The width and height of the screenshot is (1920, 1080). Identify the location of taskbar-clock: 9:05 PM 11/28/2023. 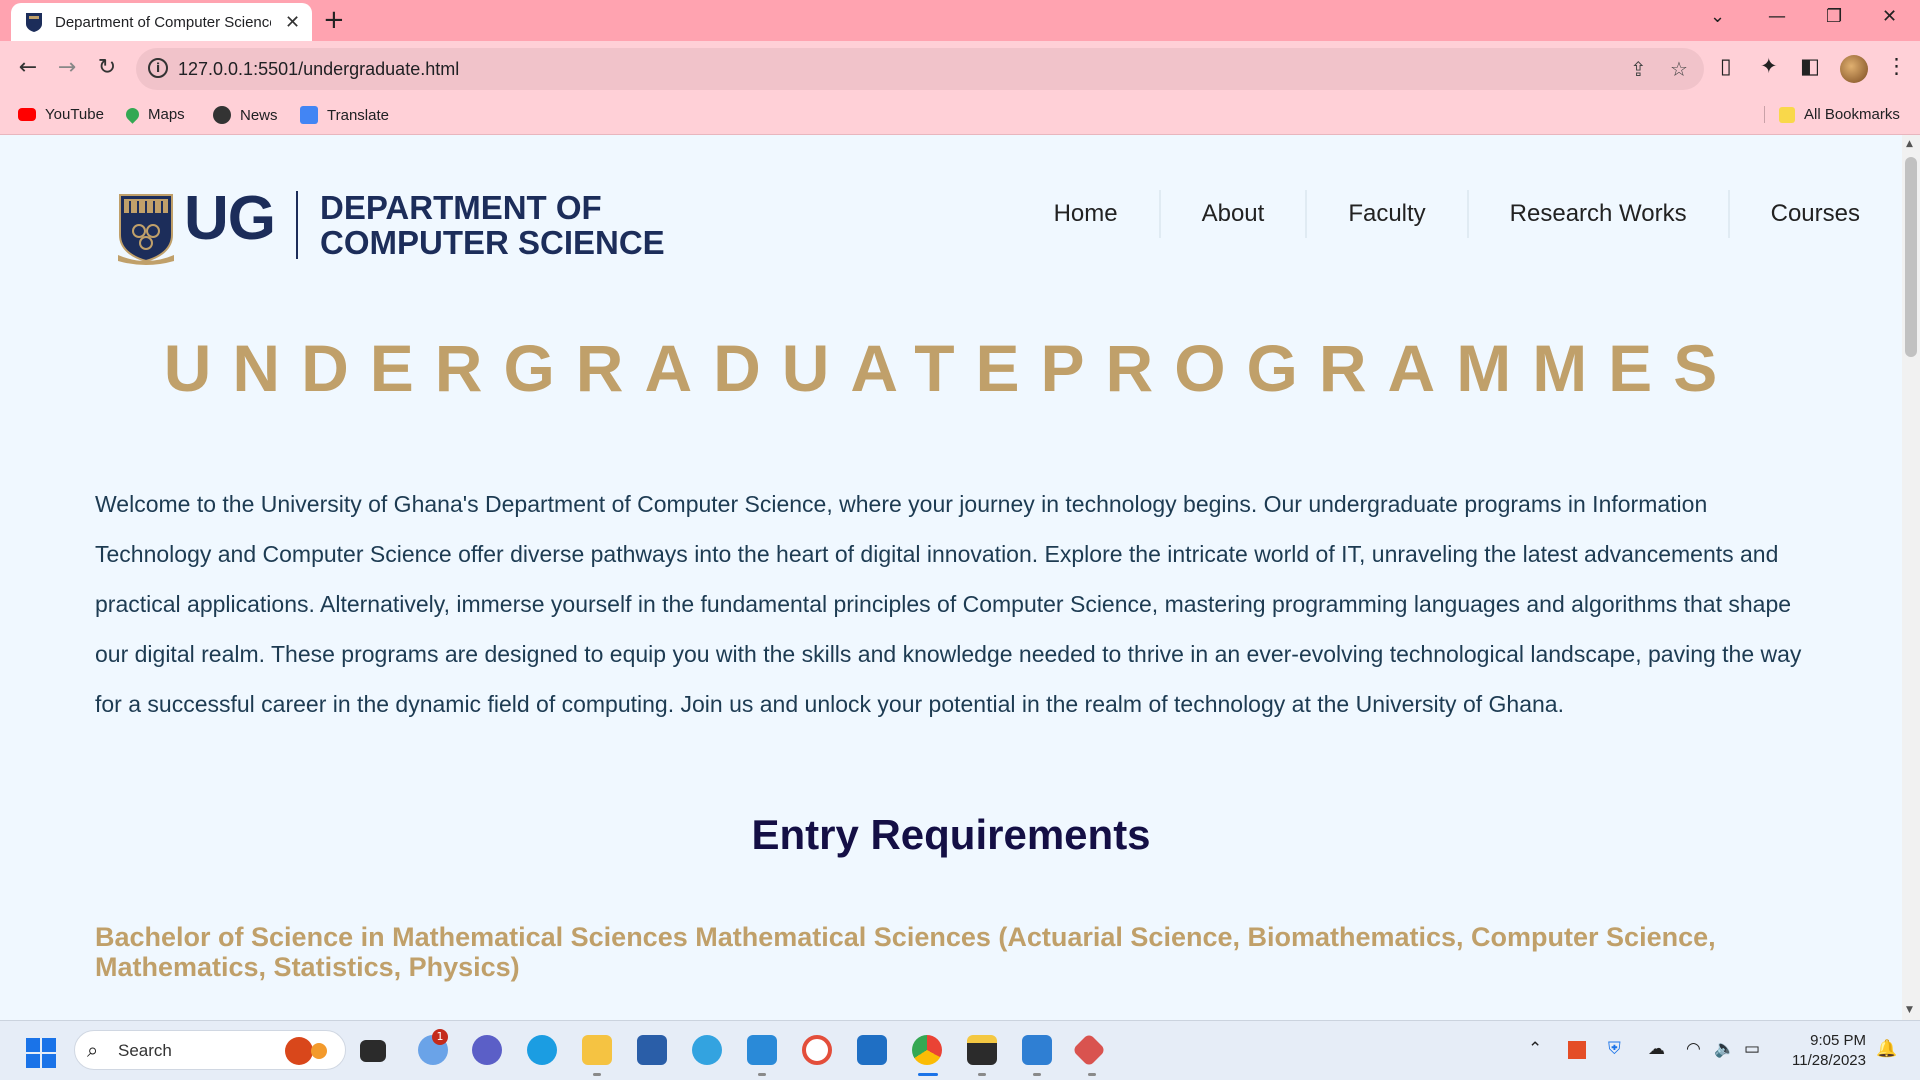
(1820, 1051).